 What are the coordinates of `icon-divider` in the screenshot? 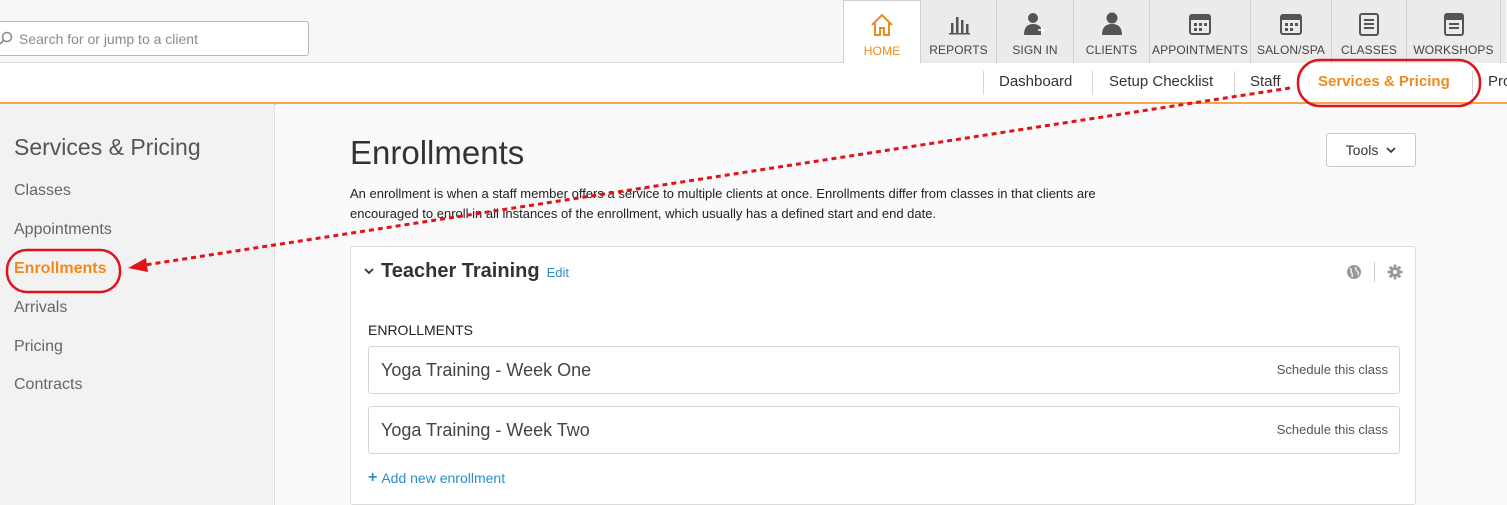 It's located at (1374, 272).